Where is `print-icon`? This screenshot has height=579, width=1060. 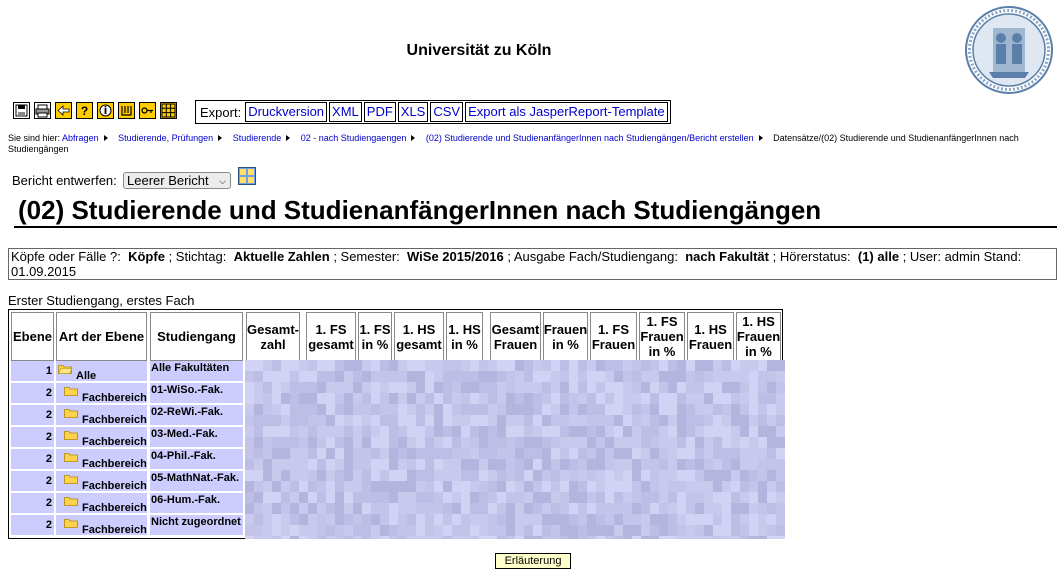
print-icon is located at coordinates (42, 110).